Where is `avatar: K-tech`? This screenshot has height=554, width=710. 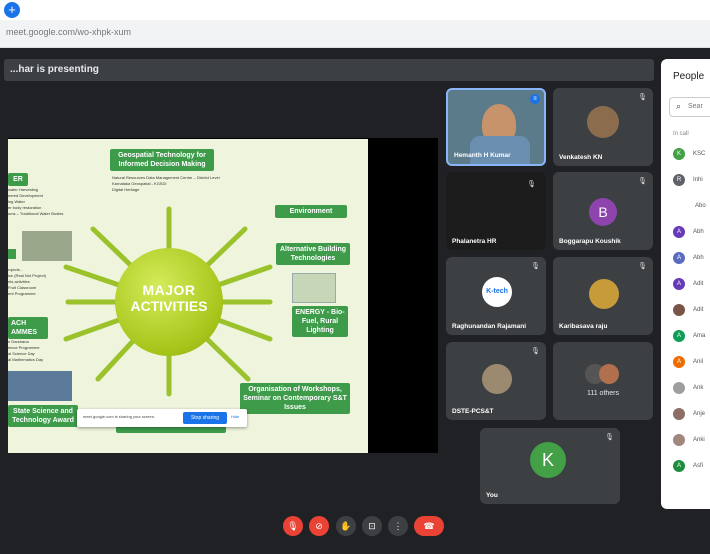 avatar: K-tech is located at coordinates (497, 292).